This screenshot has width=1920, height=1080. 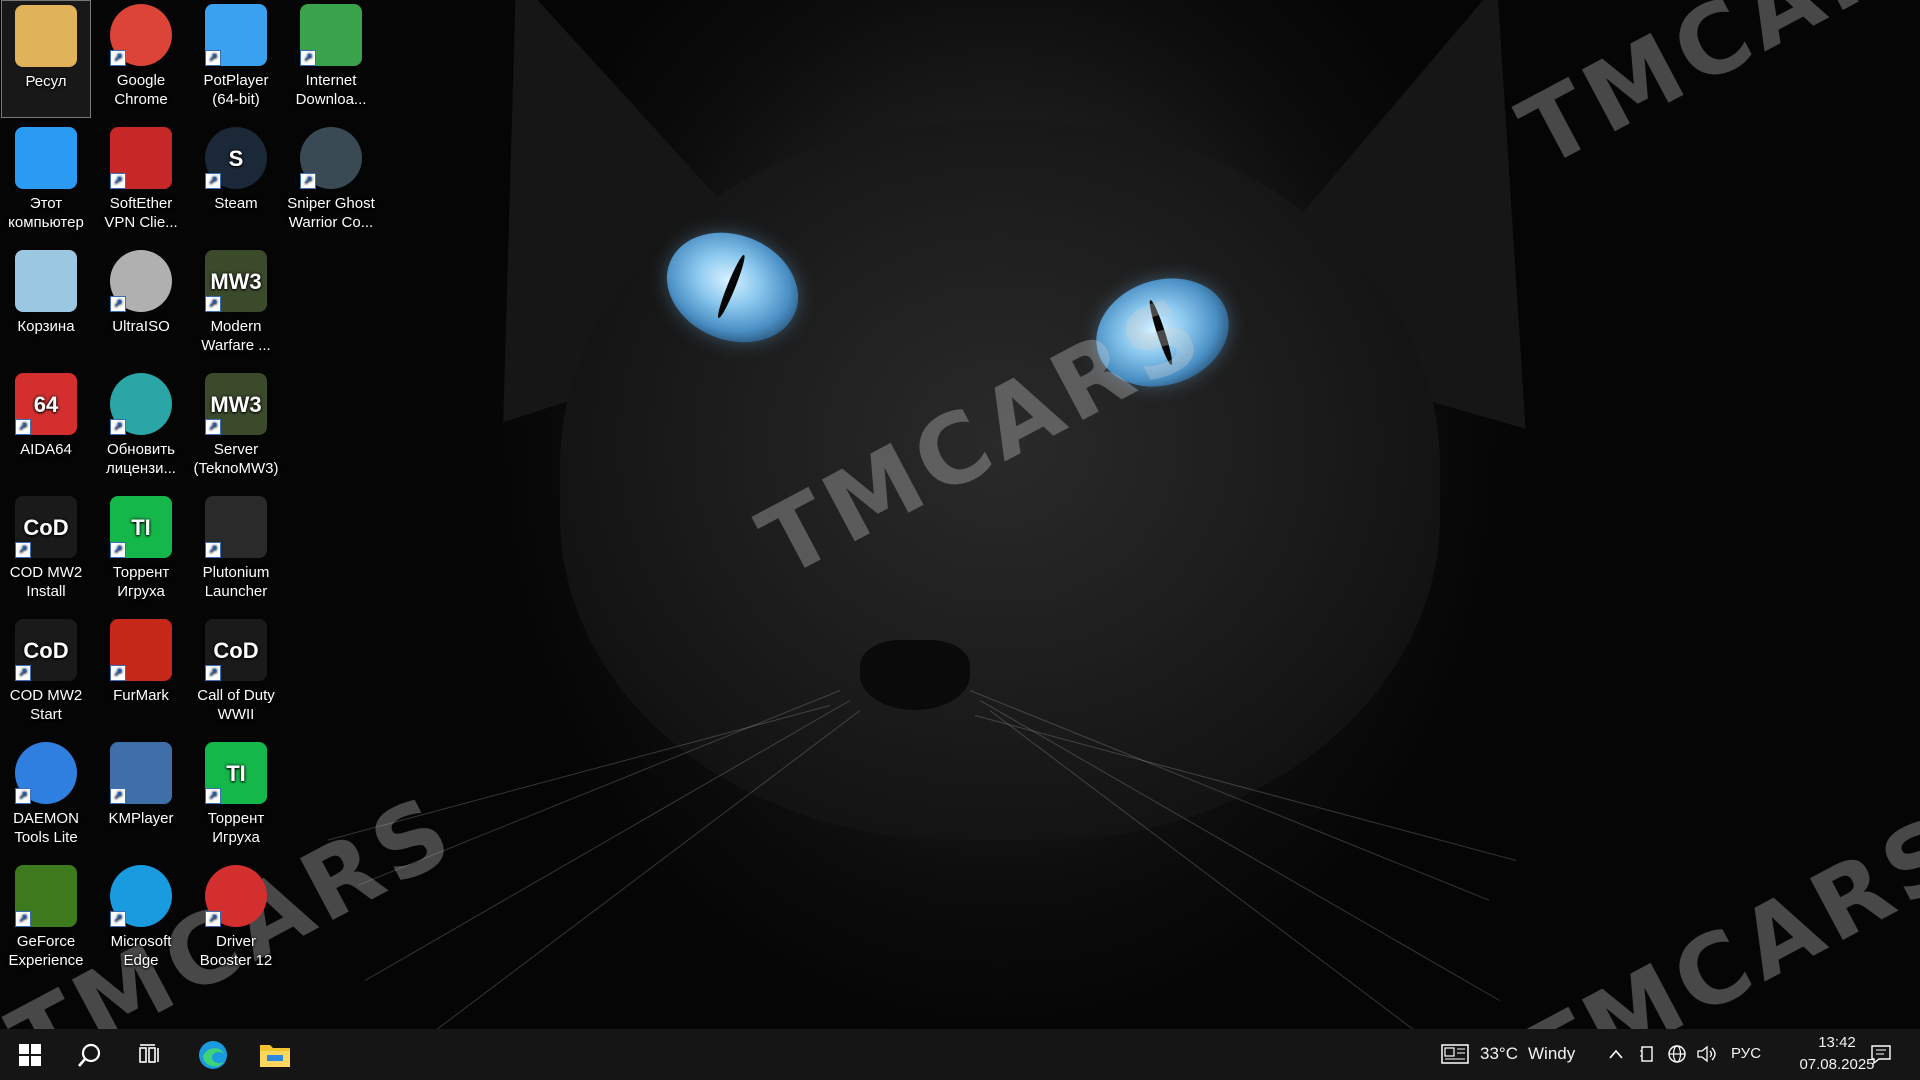 I want to click on weather-condition: Windy, so click(x=1551, y=1054).